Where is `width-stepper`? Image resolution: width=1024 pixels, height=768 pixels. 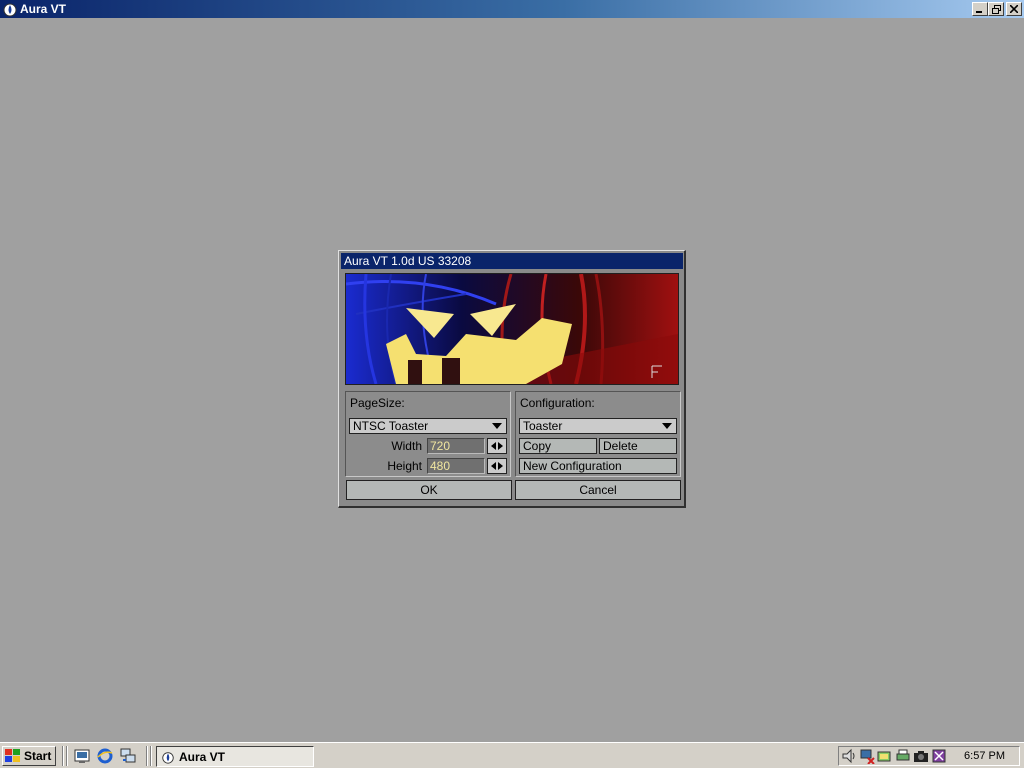
width-stepper is located at coordinates (497, 446).